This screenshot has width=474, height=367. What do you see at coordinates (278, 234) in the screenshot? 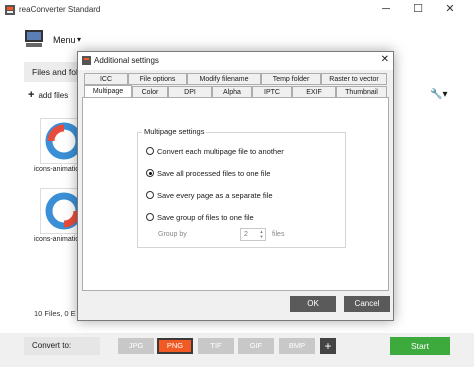
I see `group-by-unit: files` at bounding box center [278, 234].